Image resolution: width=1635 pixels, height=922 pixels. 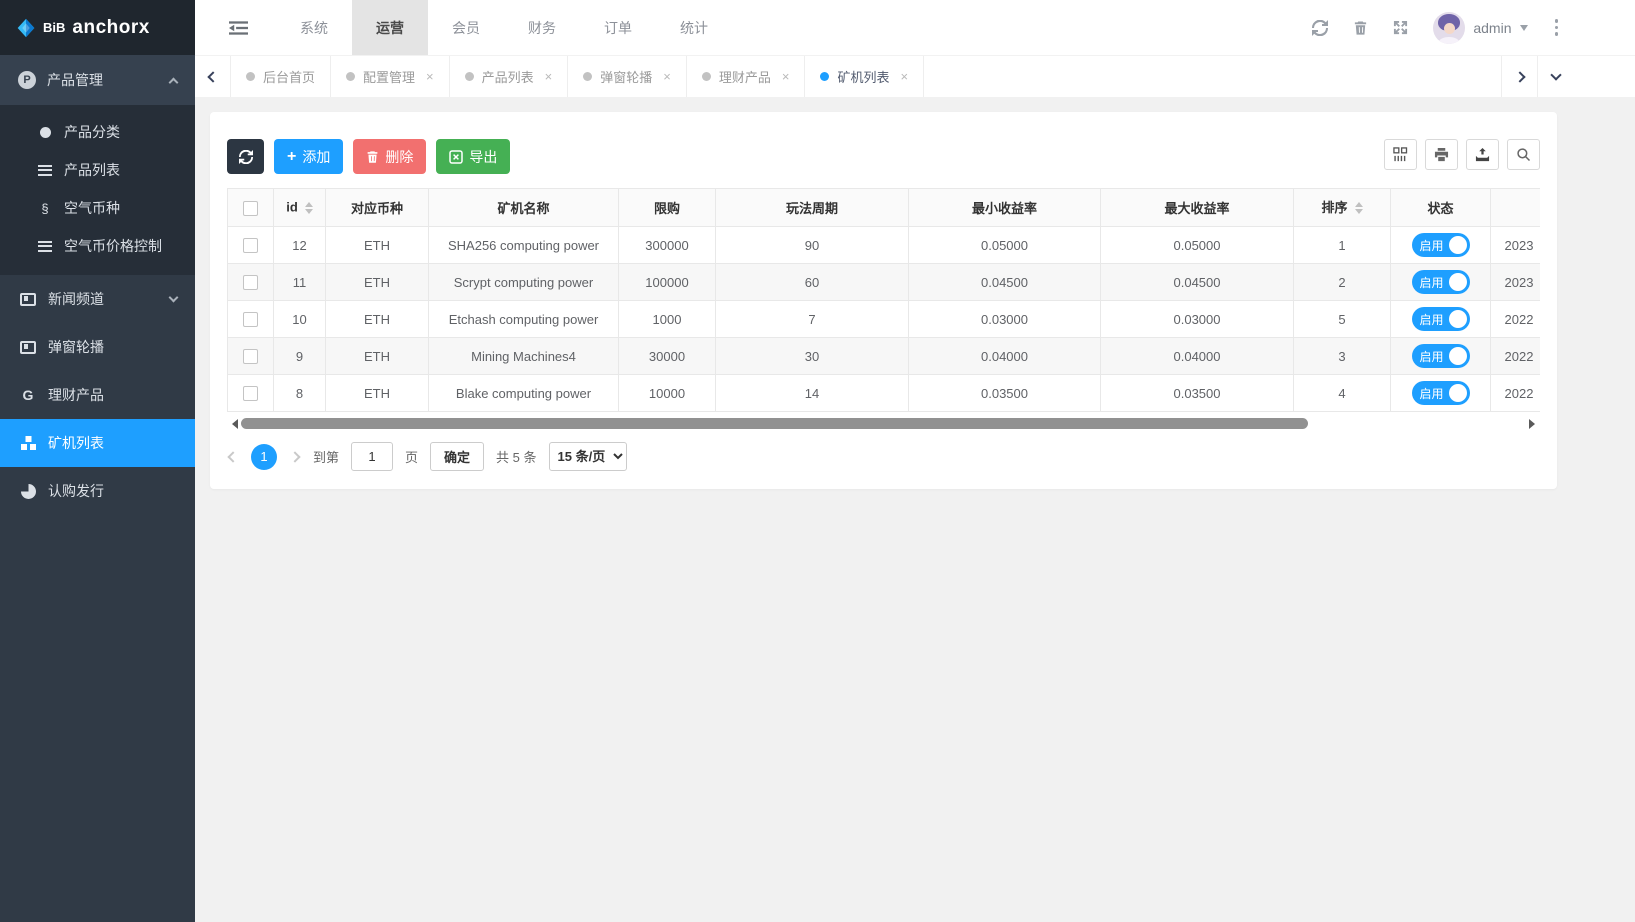 I want to click on top-nav-item: 统计, so click(x=694, y=27).